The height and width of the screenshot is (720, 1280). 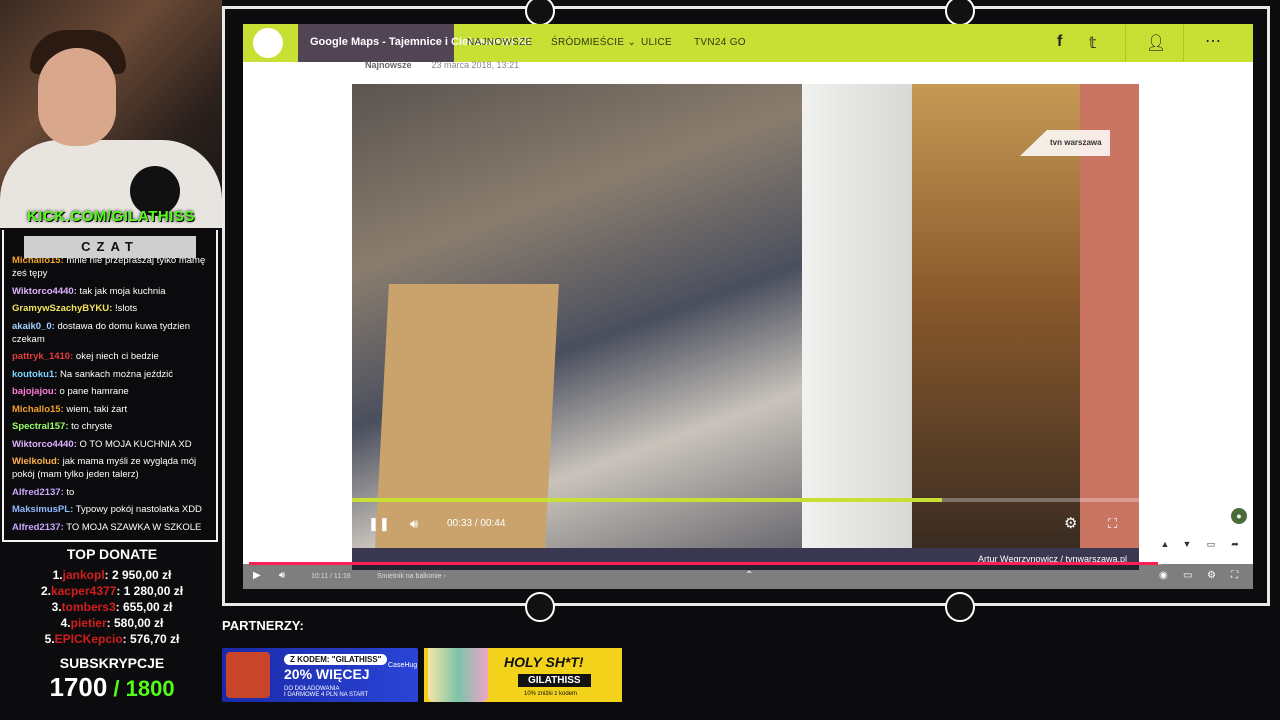 What do you see at coordinates (1239, 516) in the screenshot?
I see `badge-icon: ●` at bounding box center [1239, 516].